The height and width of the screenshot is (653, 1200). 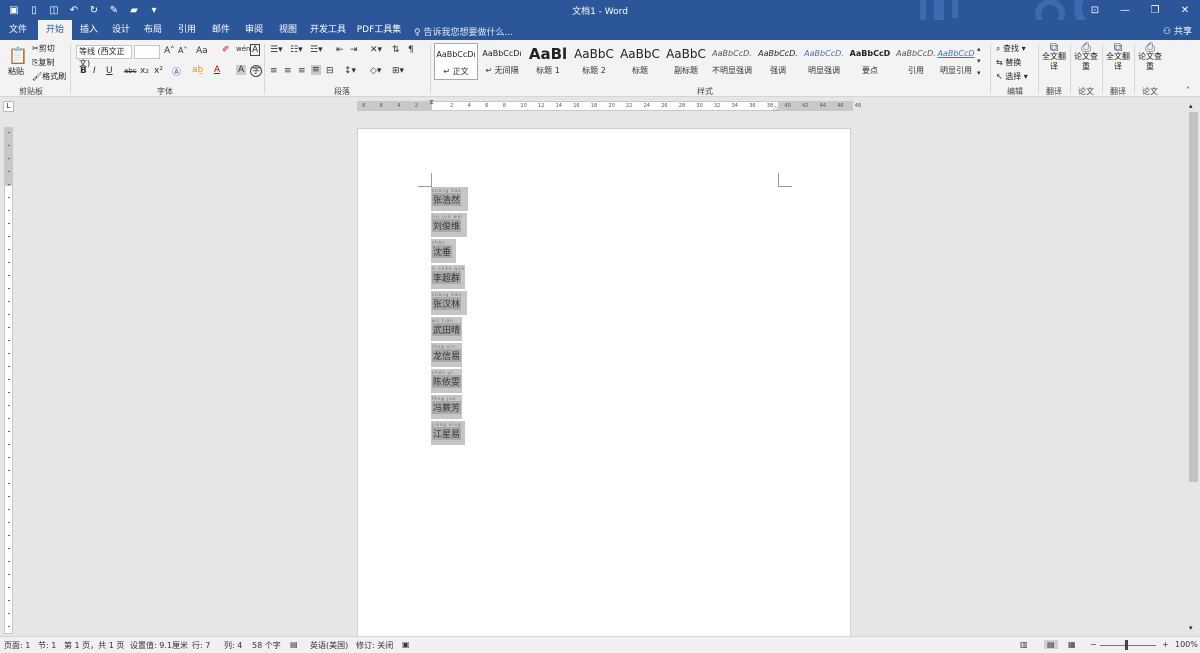 I want to click on proofing-icon: ▤, so click(x=294, y=644).